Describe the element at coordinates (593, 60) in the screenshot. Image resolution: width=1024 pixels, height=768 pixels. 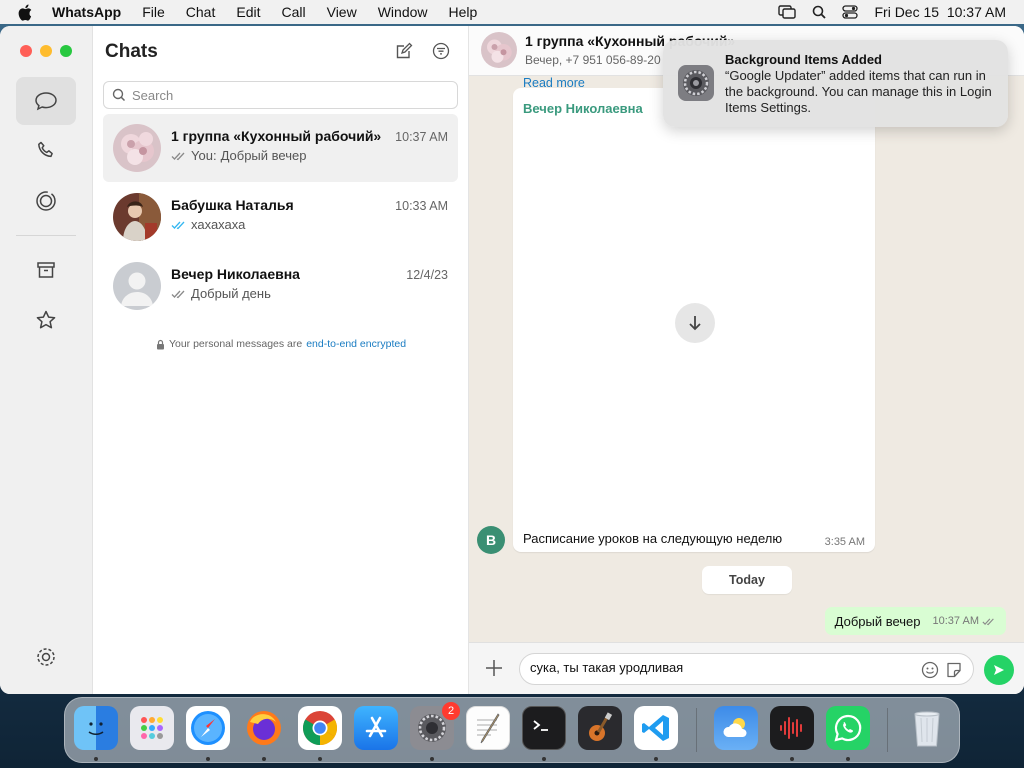
I see `conversation-subtitle: Вечер, +7 951 056-89-20` at that location.